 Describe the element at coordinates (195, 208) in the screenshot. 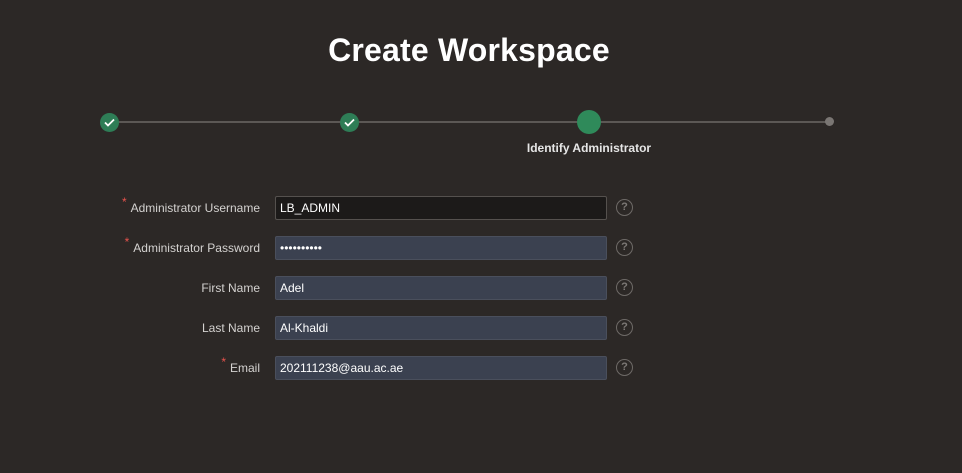

I see `username-label: Administrator Username` at that location.